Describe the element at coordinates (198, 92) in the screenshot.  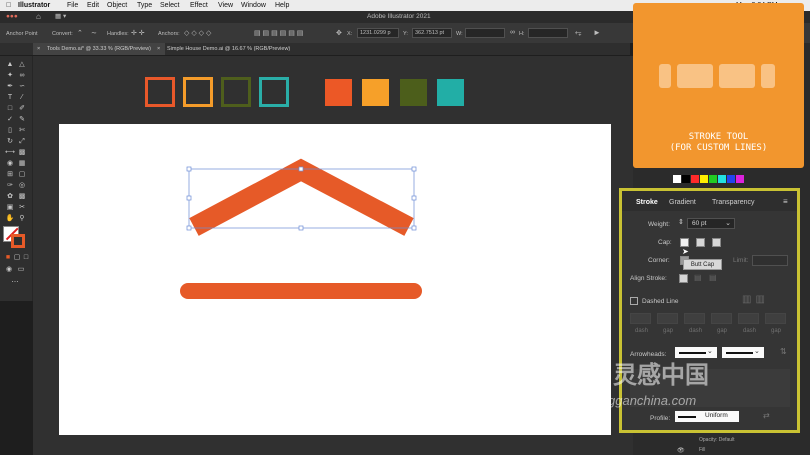
I see `outline-swatch-yellow` at that location.